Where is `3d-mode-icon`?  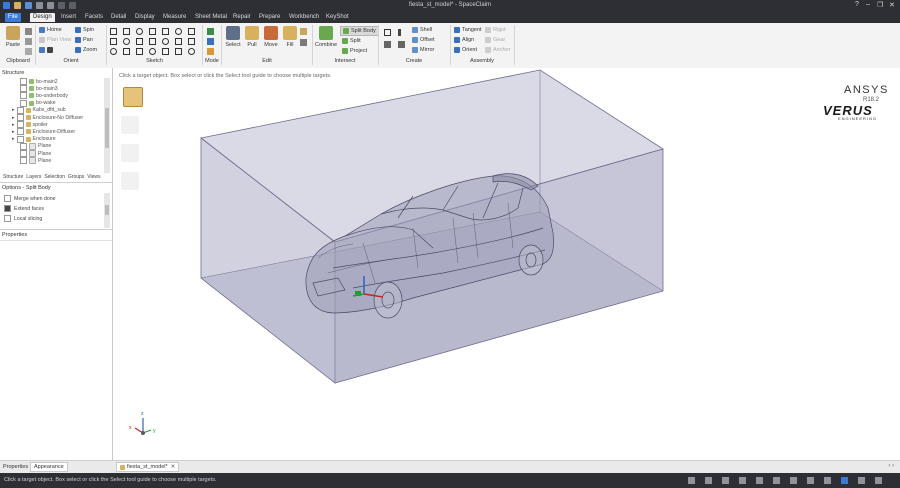 3d-mode-icon is located at coordinates (210, 51).